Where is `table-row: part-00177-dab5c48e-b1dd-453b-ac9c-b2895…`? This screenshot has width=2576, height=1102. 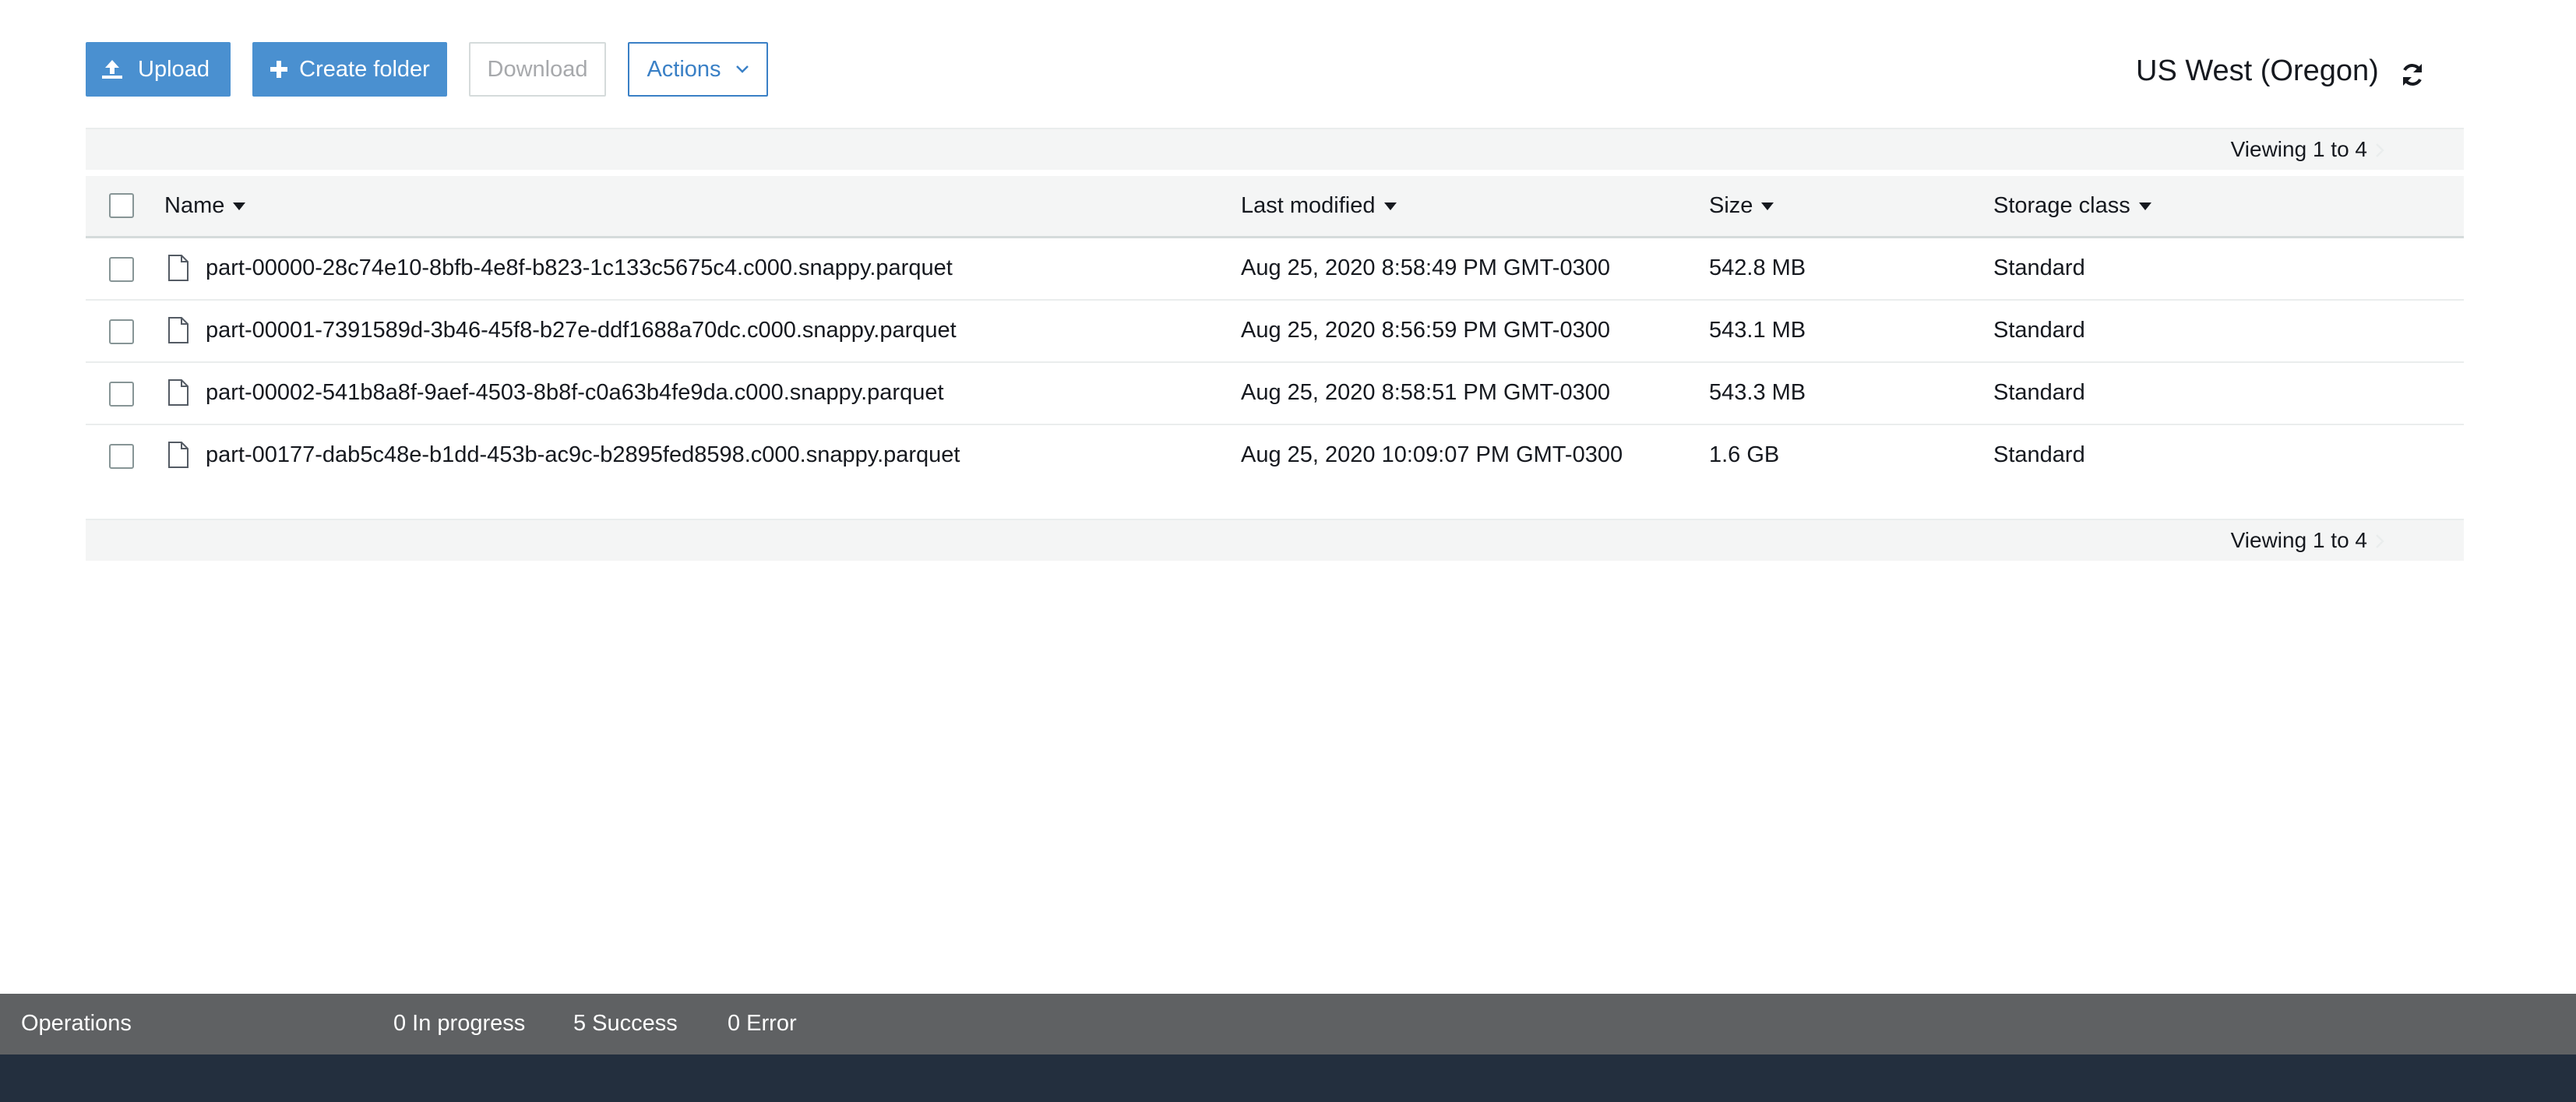 table-row: part-00177-dab5c48e-b1dd-453b-ac9c-b2895… is located at coordinates (1275, 456).